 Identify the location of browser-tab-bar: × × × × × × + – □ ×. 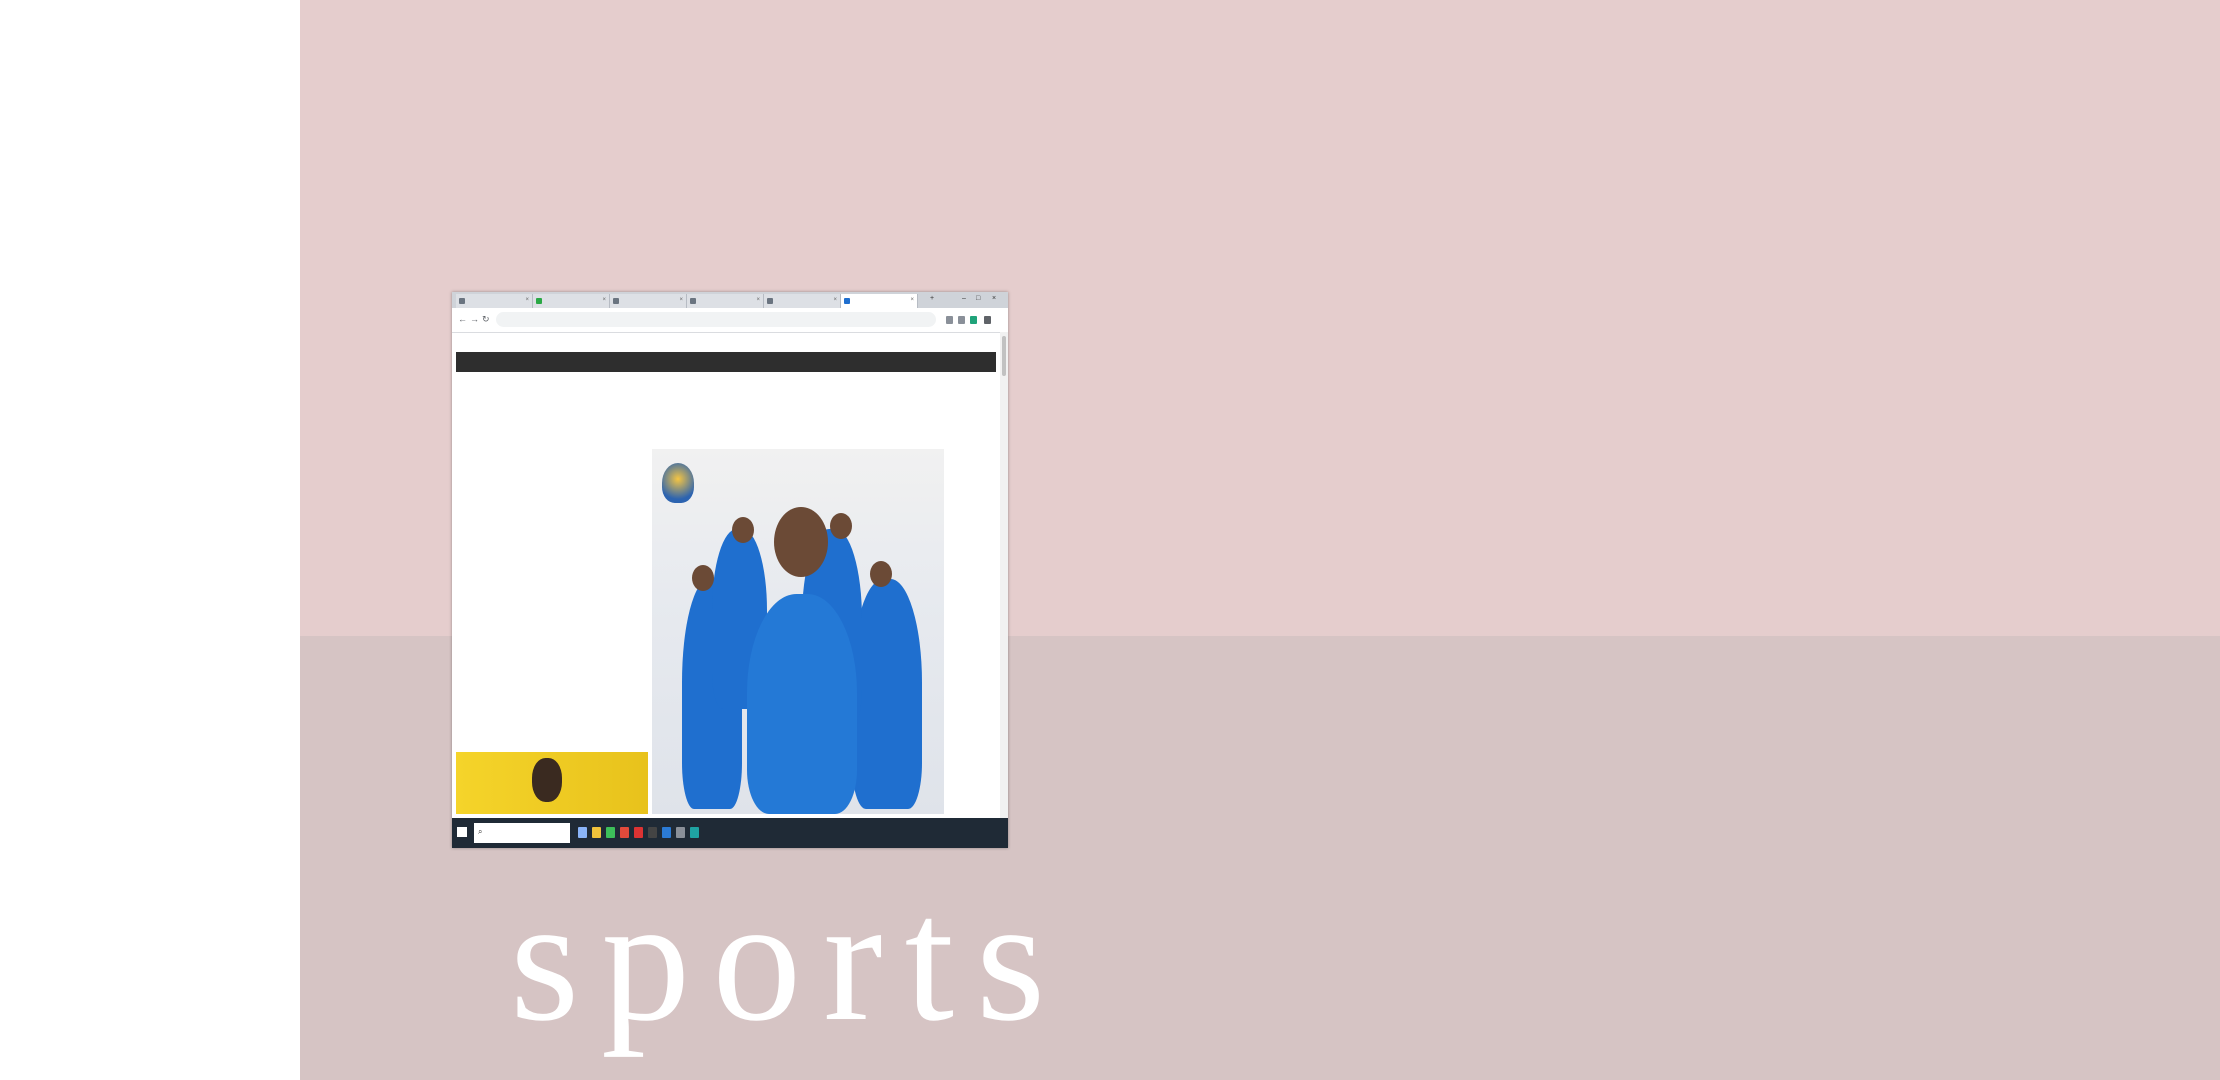
(730, 300).